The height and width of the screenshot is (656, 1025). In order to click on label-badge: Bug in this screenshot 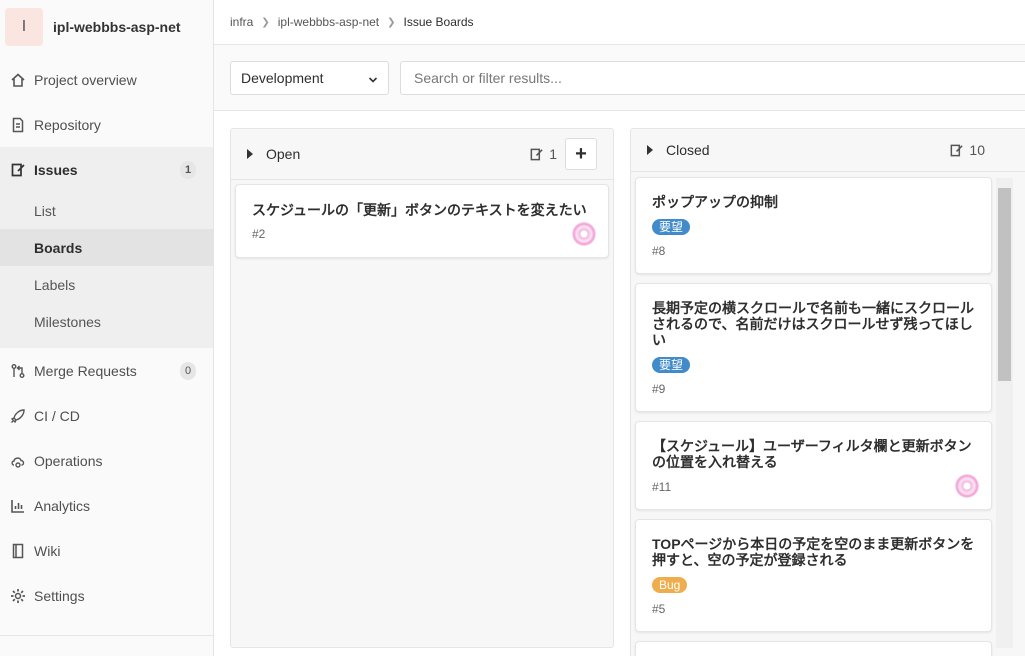, I will do `click(670, 585)`.